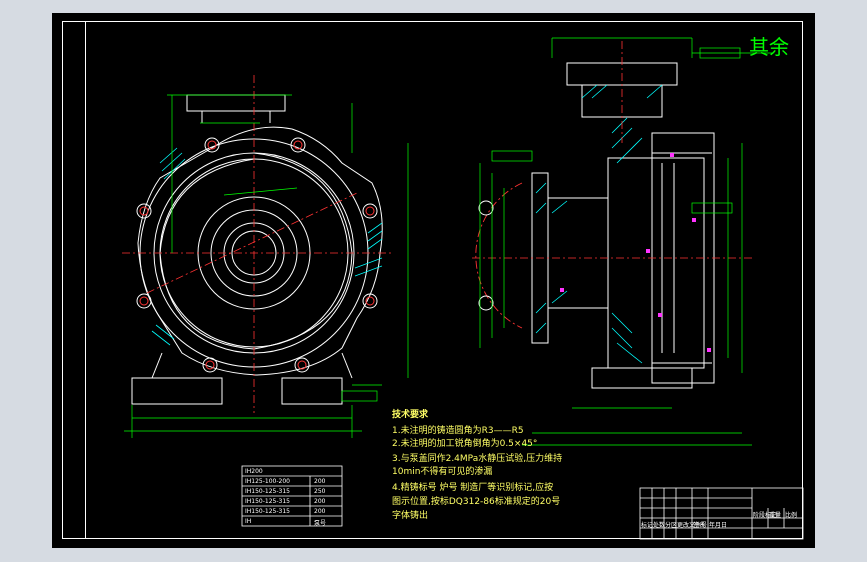 Image resolution: width=867 pixels, height=562 pixels. What do you see at coordinates (647, 525) in the screenshot?
I see `title-block-label: 标记` at bounding box center [647, 525].